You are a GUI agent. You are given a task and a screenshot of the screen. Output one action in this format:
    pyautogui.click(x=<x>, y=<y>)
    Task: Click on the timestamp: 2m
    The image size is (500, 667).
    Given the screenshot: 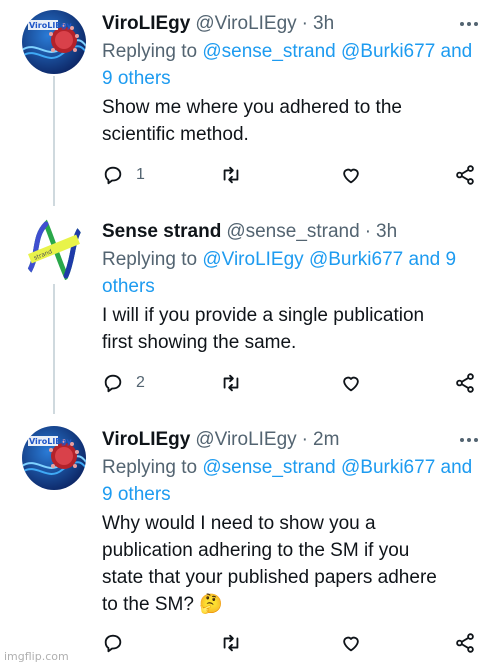 What is the action you would take?
    pyautogui.click(x=326, y=440)
    